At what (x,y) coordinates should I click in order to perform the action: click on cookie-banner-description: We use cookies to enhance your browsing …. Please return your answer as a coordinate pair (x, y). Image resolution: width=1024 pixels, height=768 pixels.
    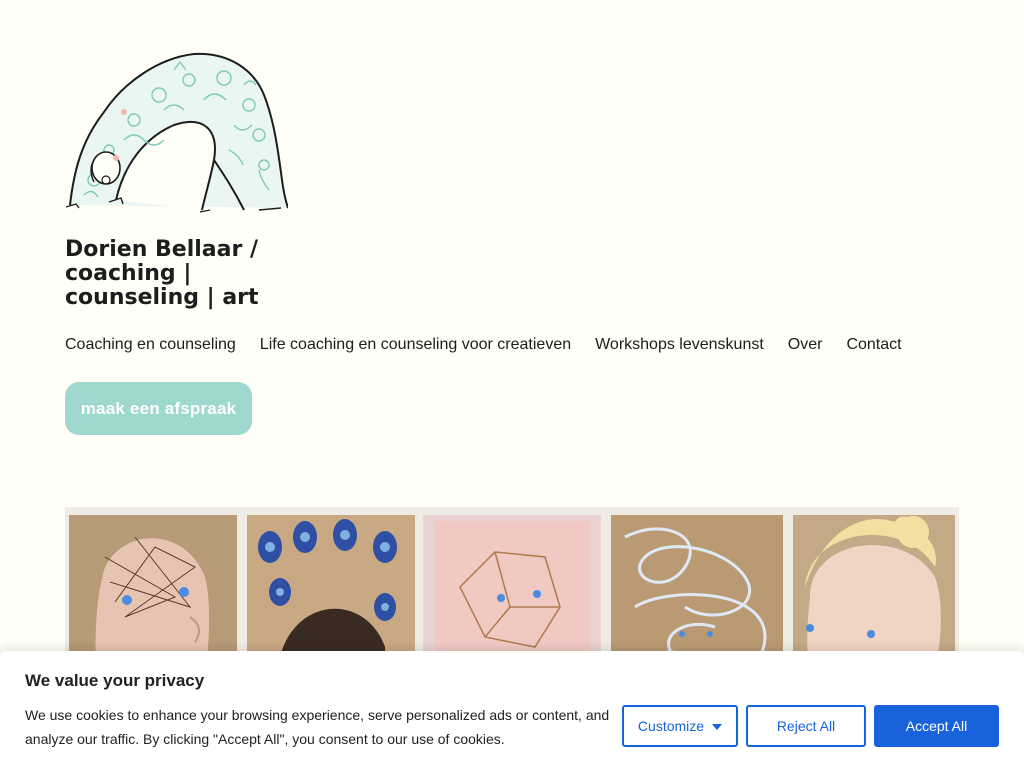
    Looking at the image, I should click on (317, 727).